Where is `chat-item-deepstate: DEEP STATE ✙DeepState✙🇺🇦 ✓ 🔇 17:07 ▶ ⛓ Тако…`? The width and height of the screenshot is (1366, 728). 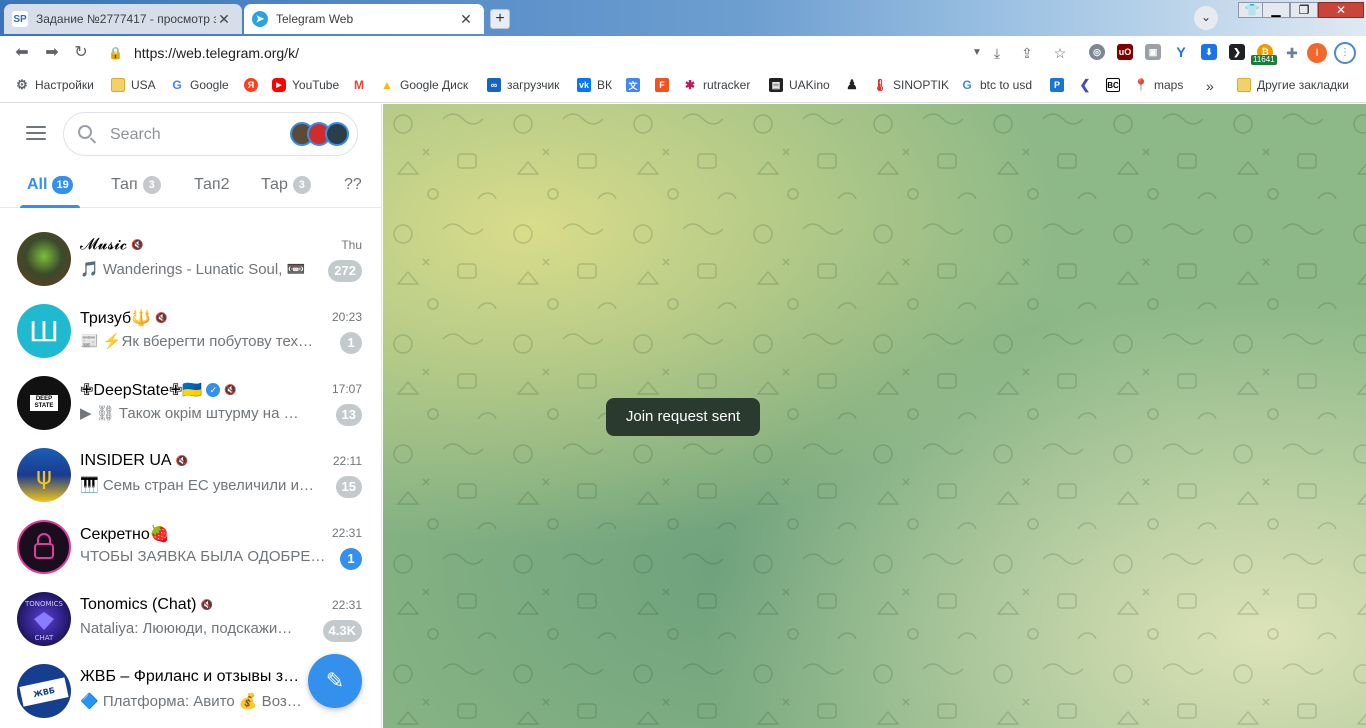
chat-item-deepstate: DEEP STATE ✙DeepState✙🇺🇦 ✓ 🔇 17:07 ▶ ⛓ Тако… is located at coordinates (190, 402).